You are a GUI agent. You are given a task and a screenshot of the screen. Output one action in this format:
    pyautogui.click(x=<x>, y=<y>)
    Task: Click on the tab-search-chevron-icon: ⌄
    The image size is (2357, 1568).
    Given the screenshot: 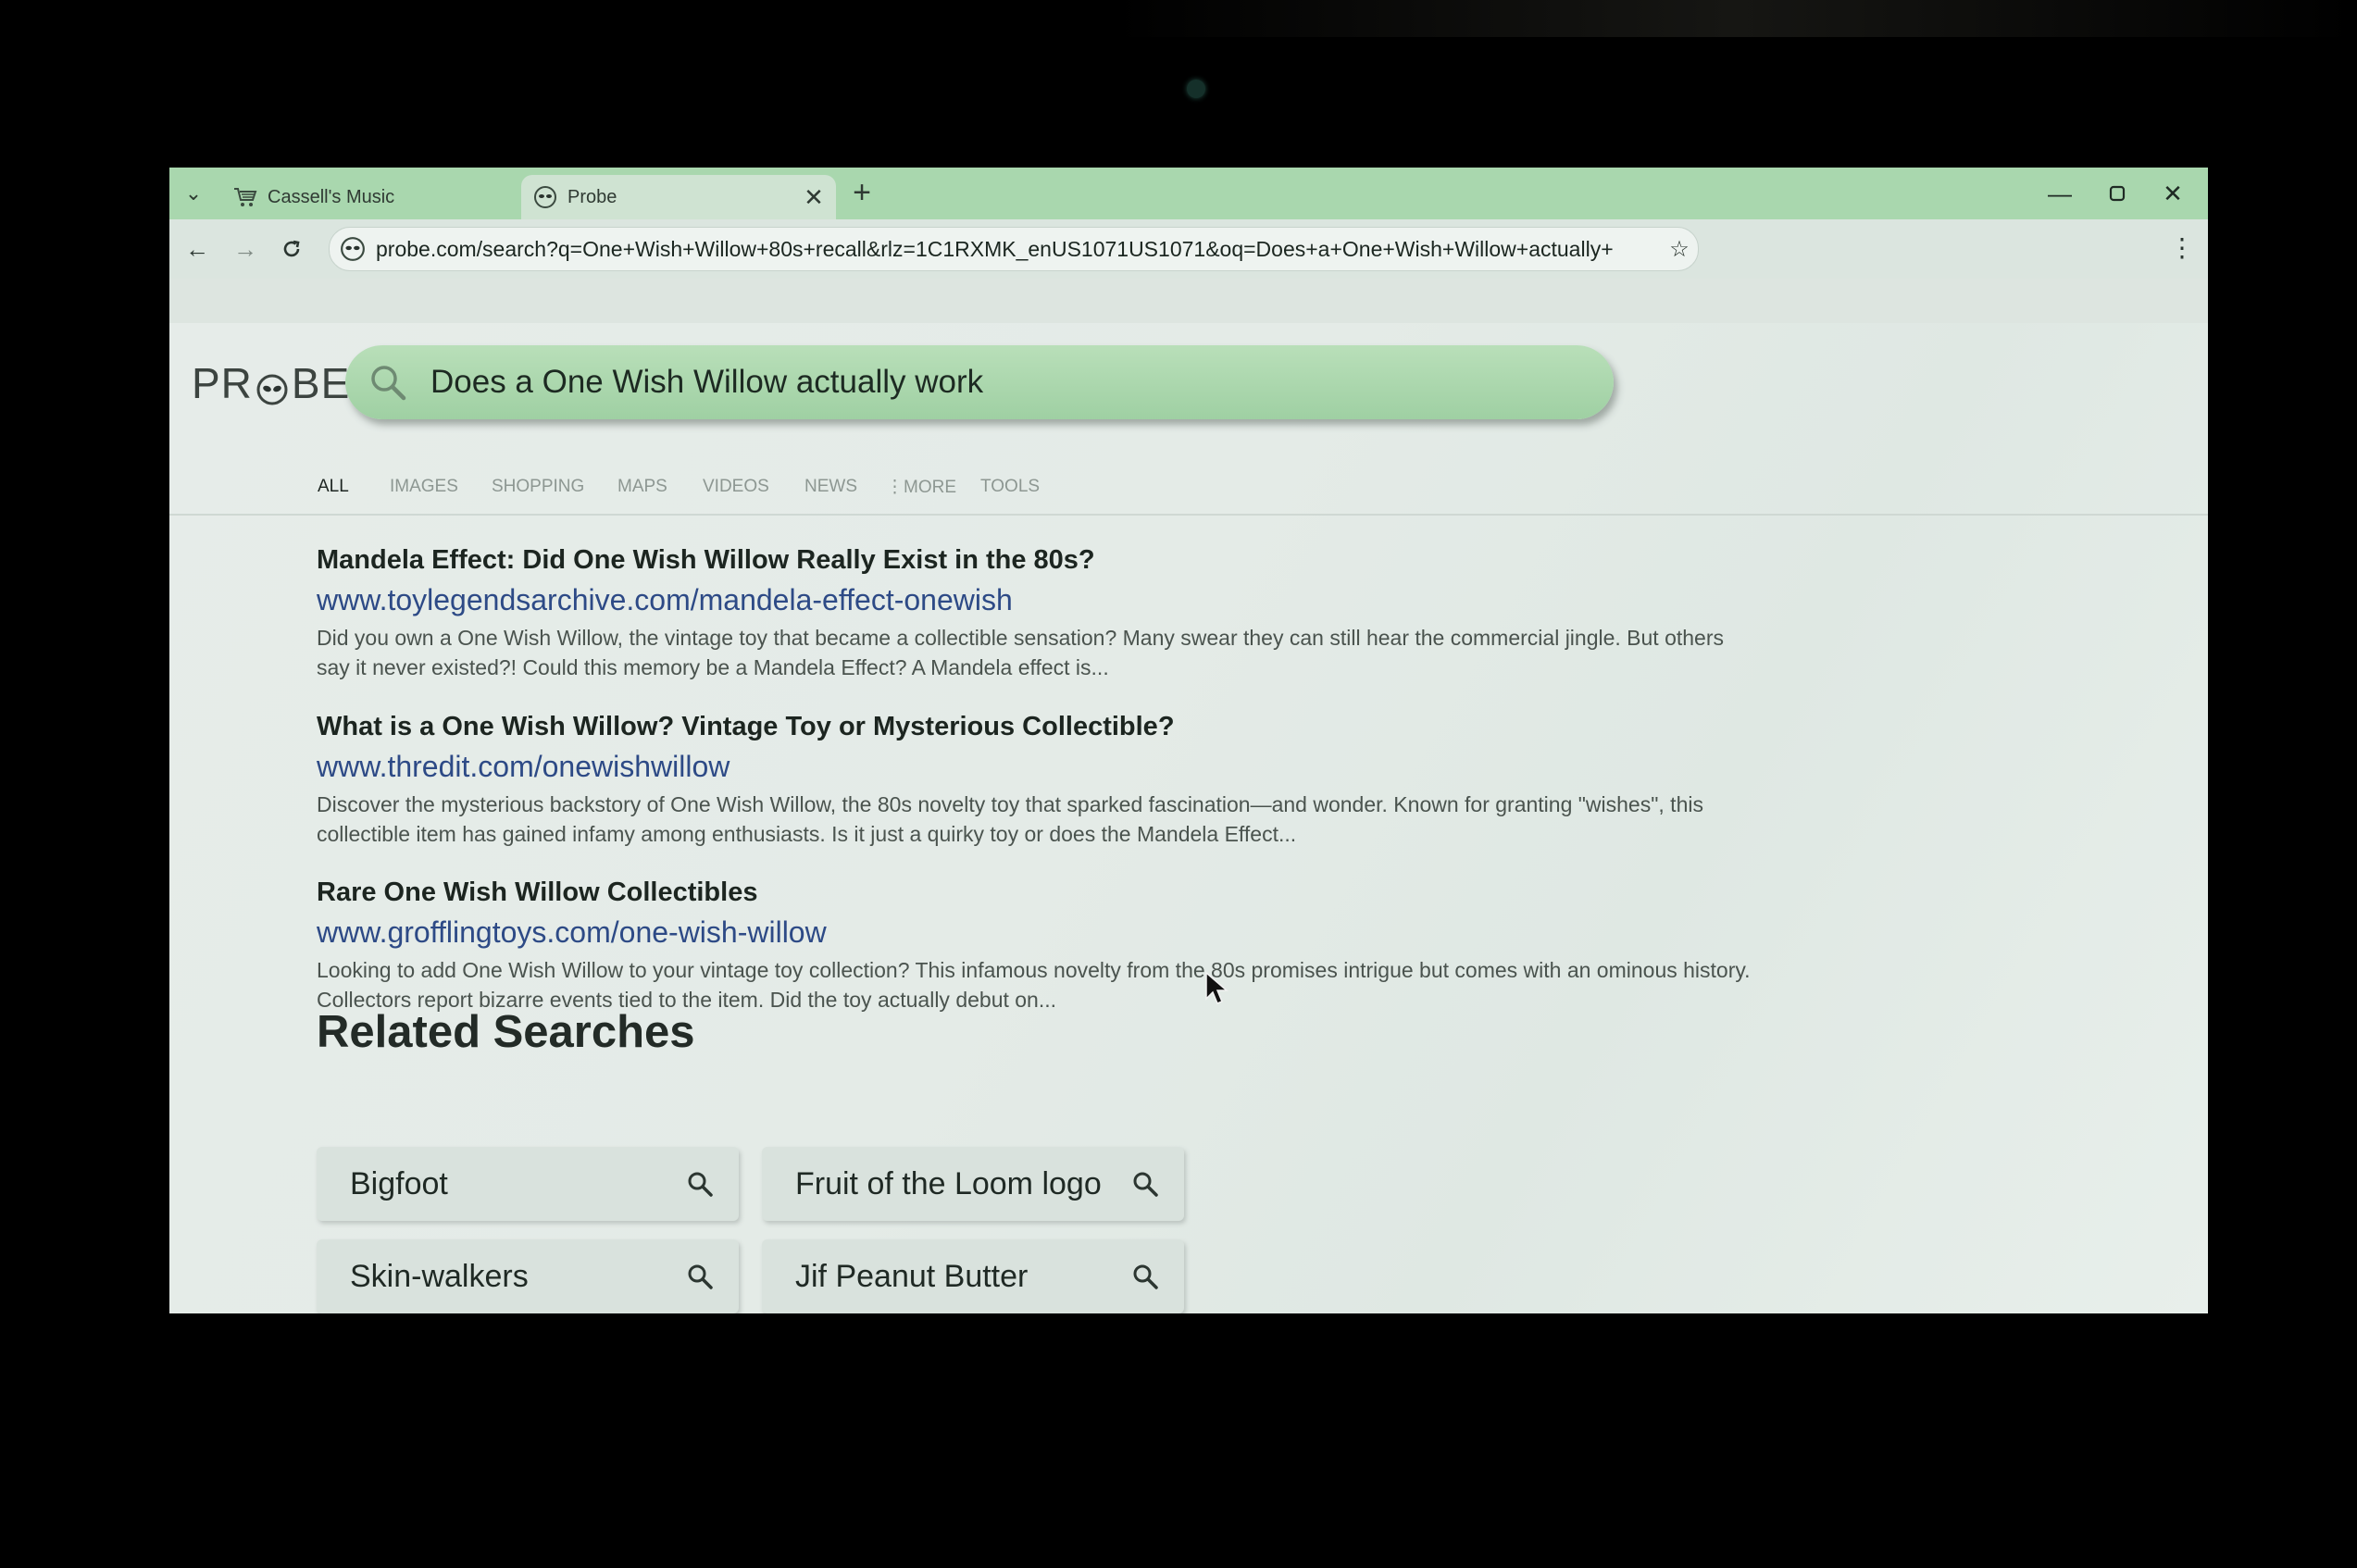 What is the action you would take?
    pyautogui.click(x=193, y=193)
    